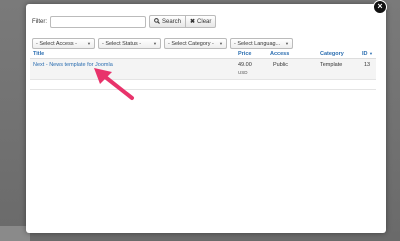  I want to click on select-status: - Select Status - ▼, so click(129, 43).